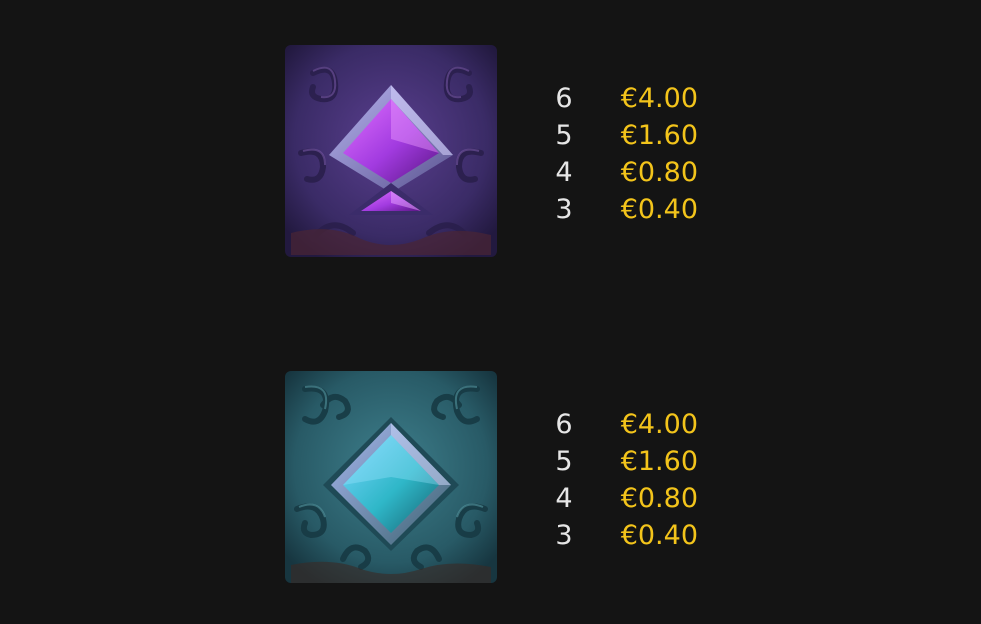 The width and height of the screenshot is (981, 624). I want to click on payout-list-teal: 6 €4.00 5 €1.60 4 €0.80 3 €0.40, so click(628, 480).